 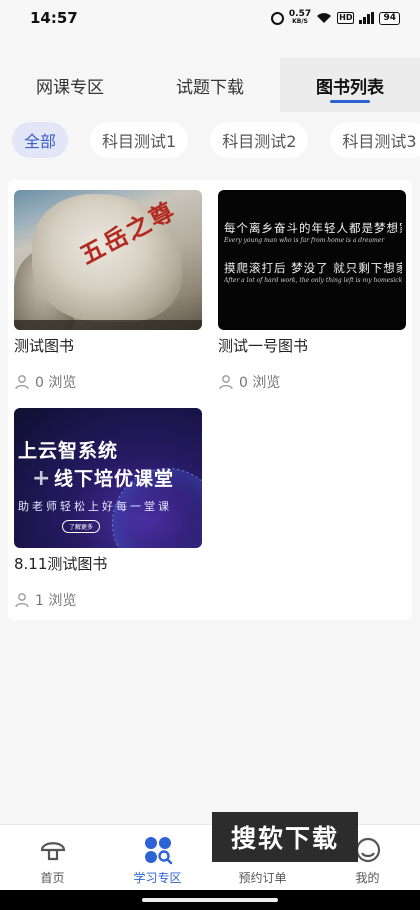 I want to click on status-icons: 0.57 KB/S HD 94, so click(x=335, y=17).